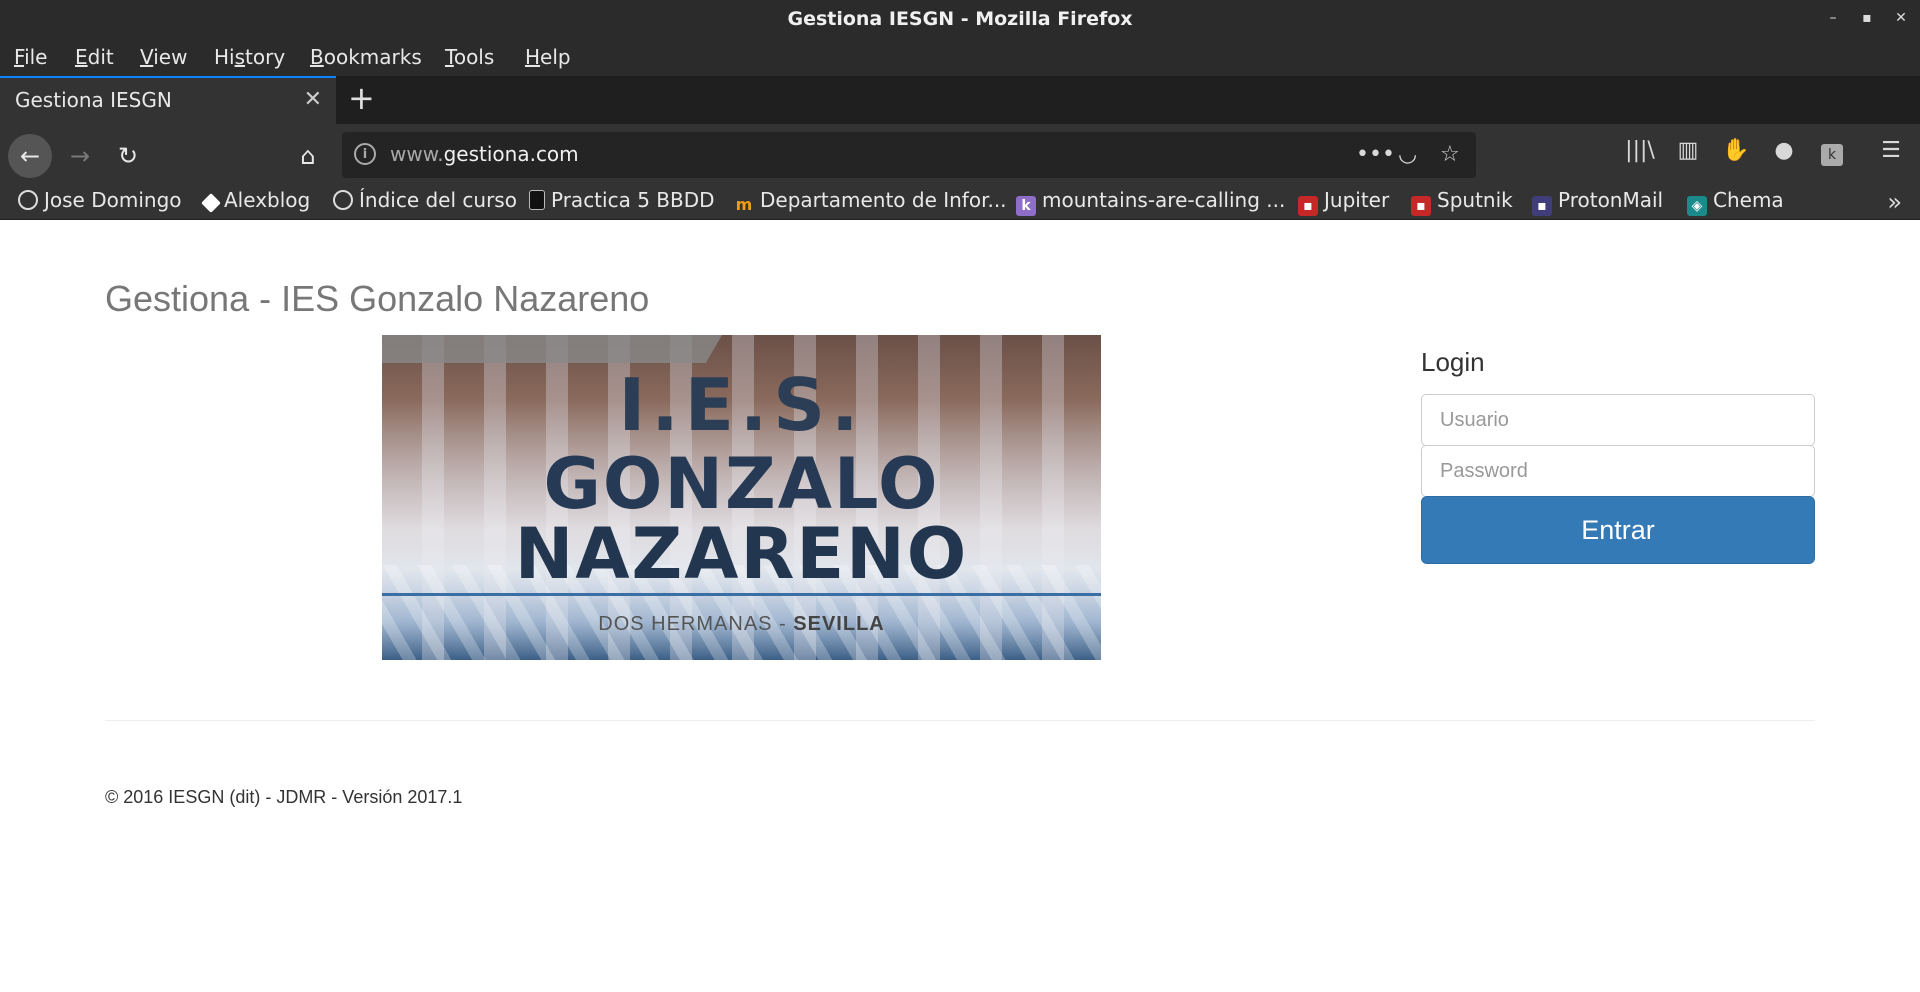 This screenshot has width=1920, height=992. What do you see at coordinates (1867, 18) in the screenshot?
I see `maximize-button: ▪` at bounding box center [1867, 18].